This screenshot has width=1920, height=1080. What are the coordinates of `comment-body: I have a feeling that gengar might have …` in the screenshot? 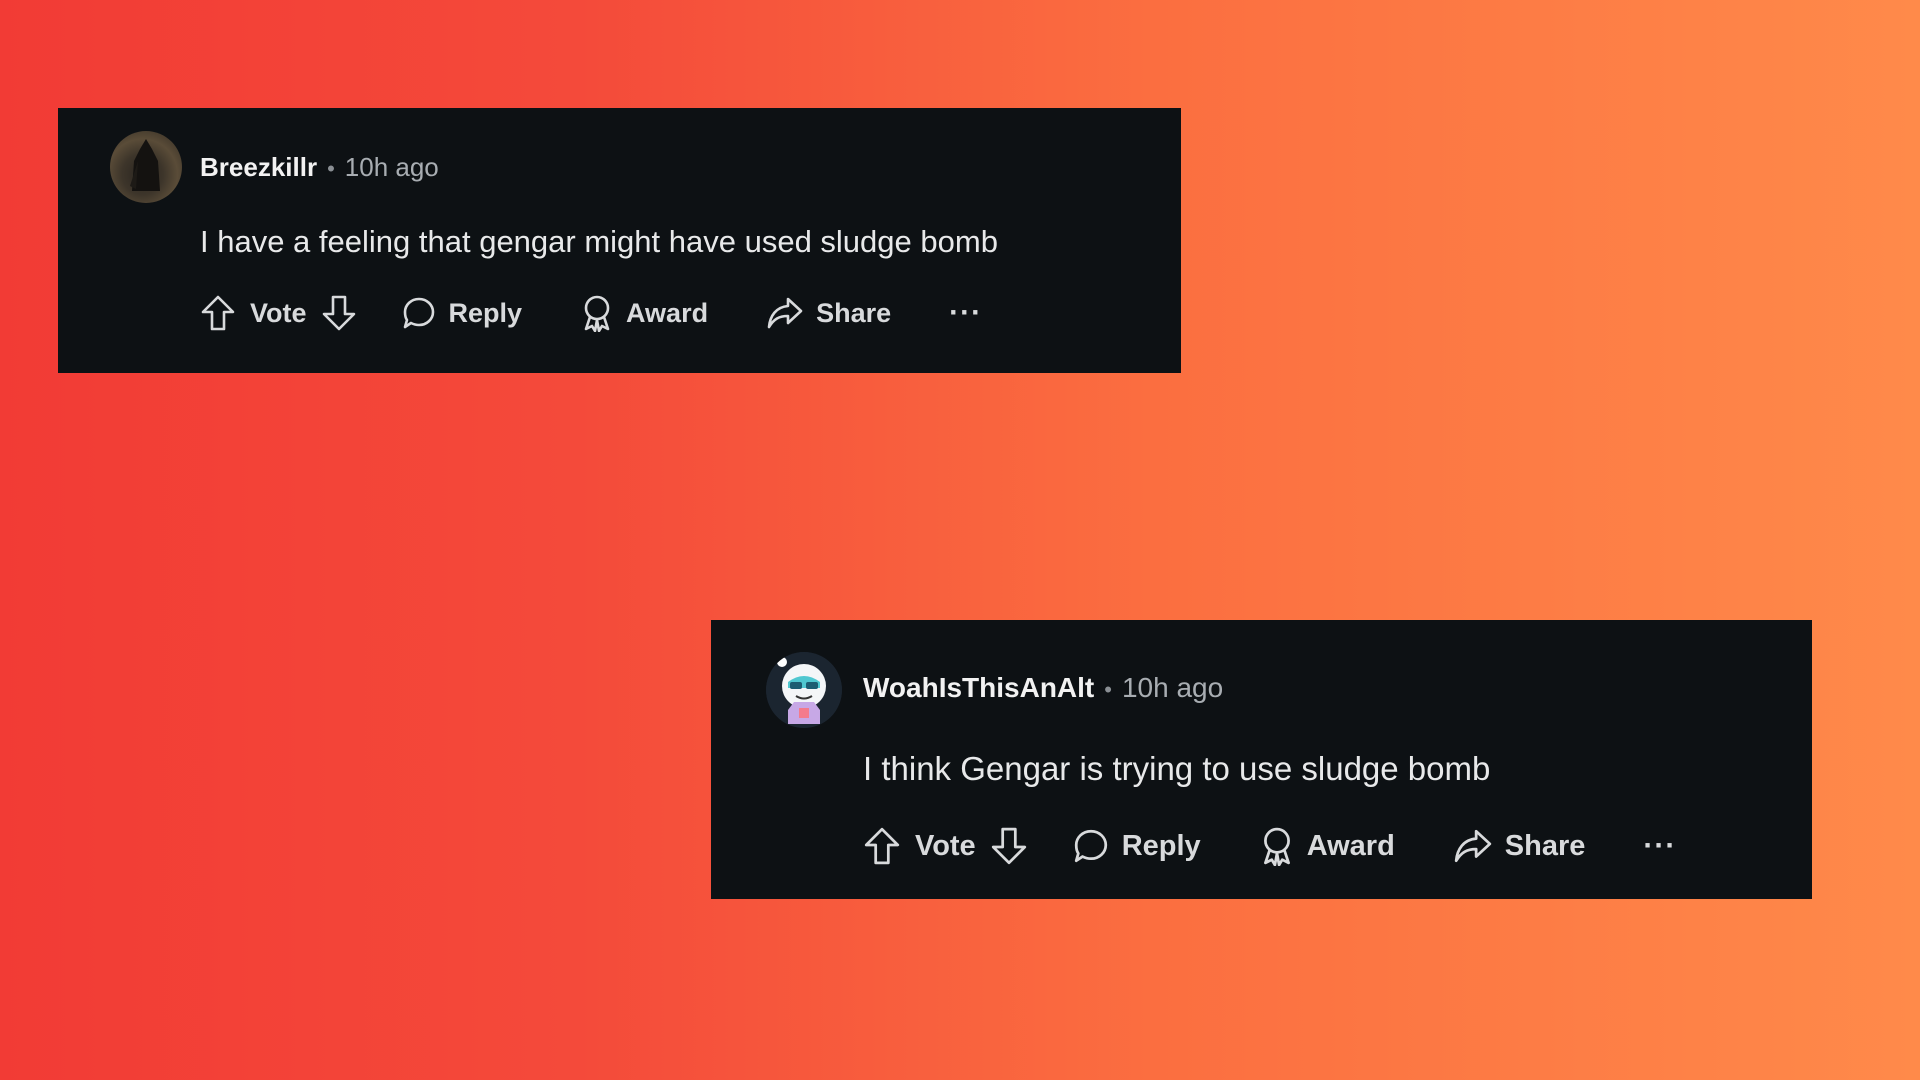 It's located at (599, 241).